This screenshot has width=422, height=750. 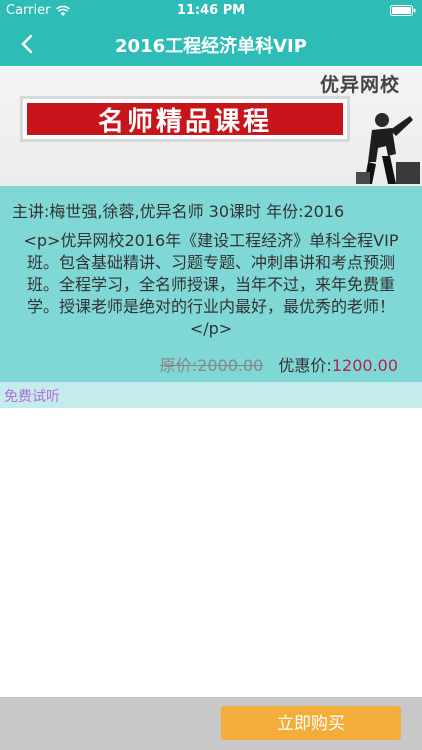 I want to click on buy-now-button: 立即购买, so click(x=311, y=723).